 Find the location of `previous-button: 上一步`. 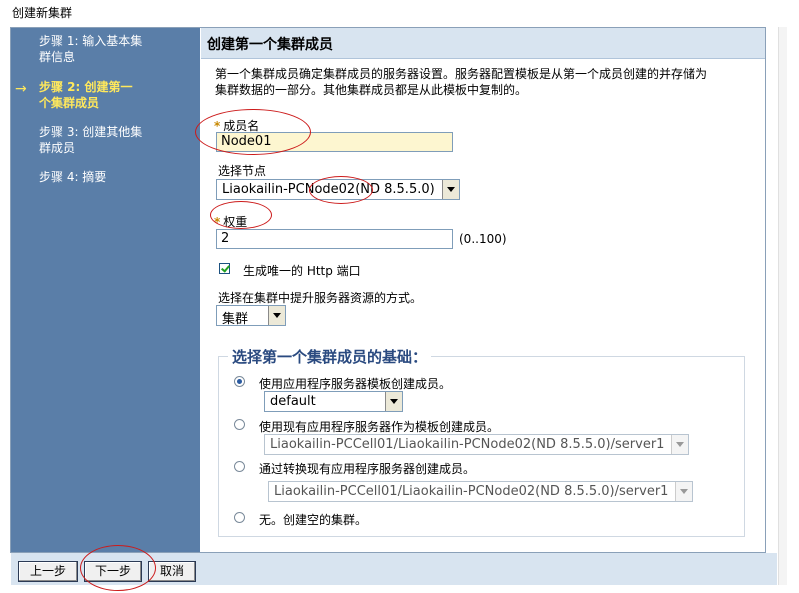

previous-button: 上一步 is located at coordinates (48, 571).